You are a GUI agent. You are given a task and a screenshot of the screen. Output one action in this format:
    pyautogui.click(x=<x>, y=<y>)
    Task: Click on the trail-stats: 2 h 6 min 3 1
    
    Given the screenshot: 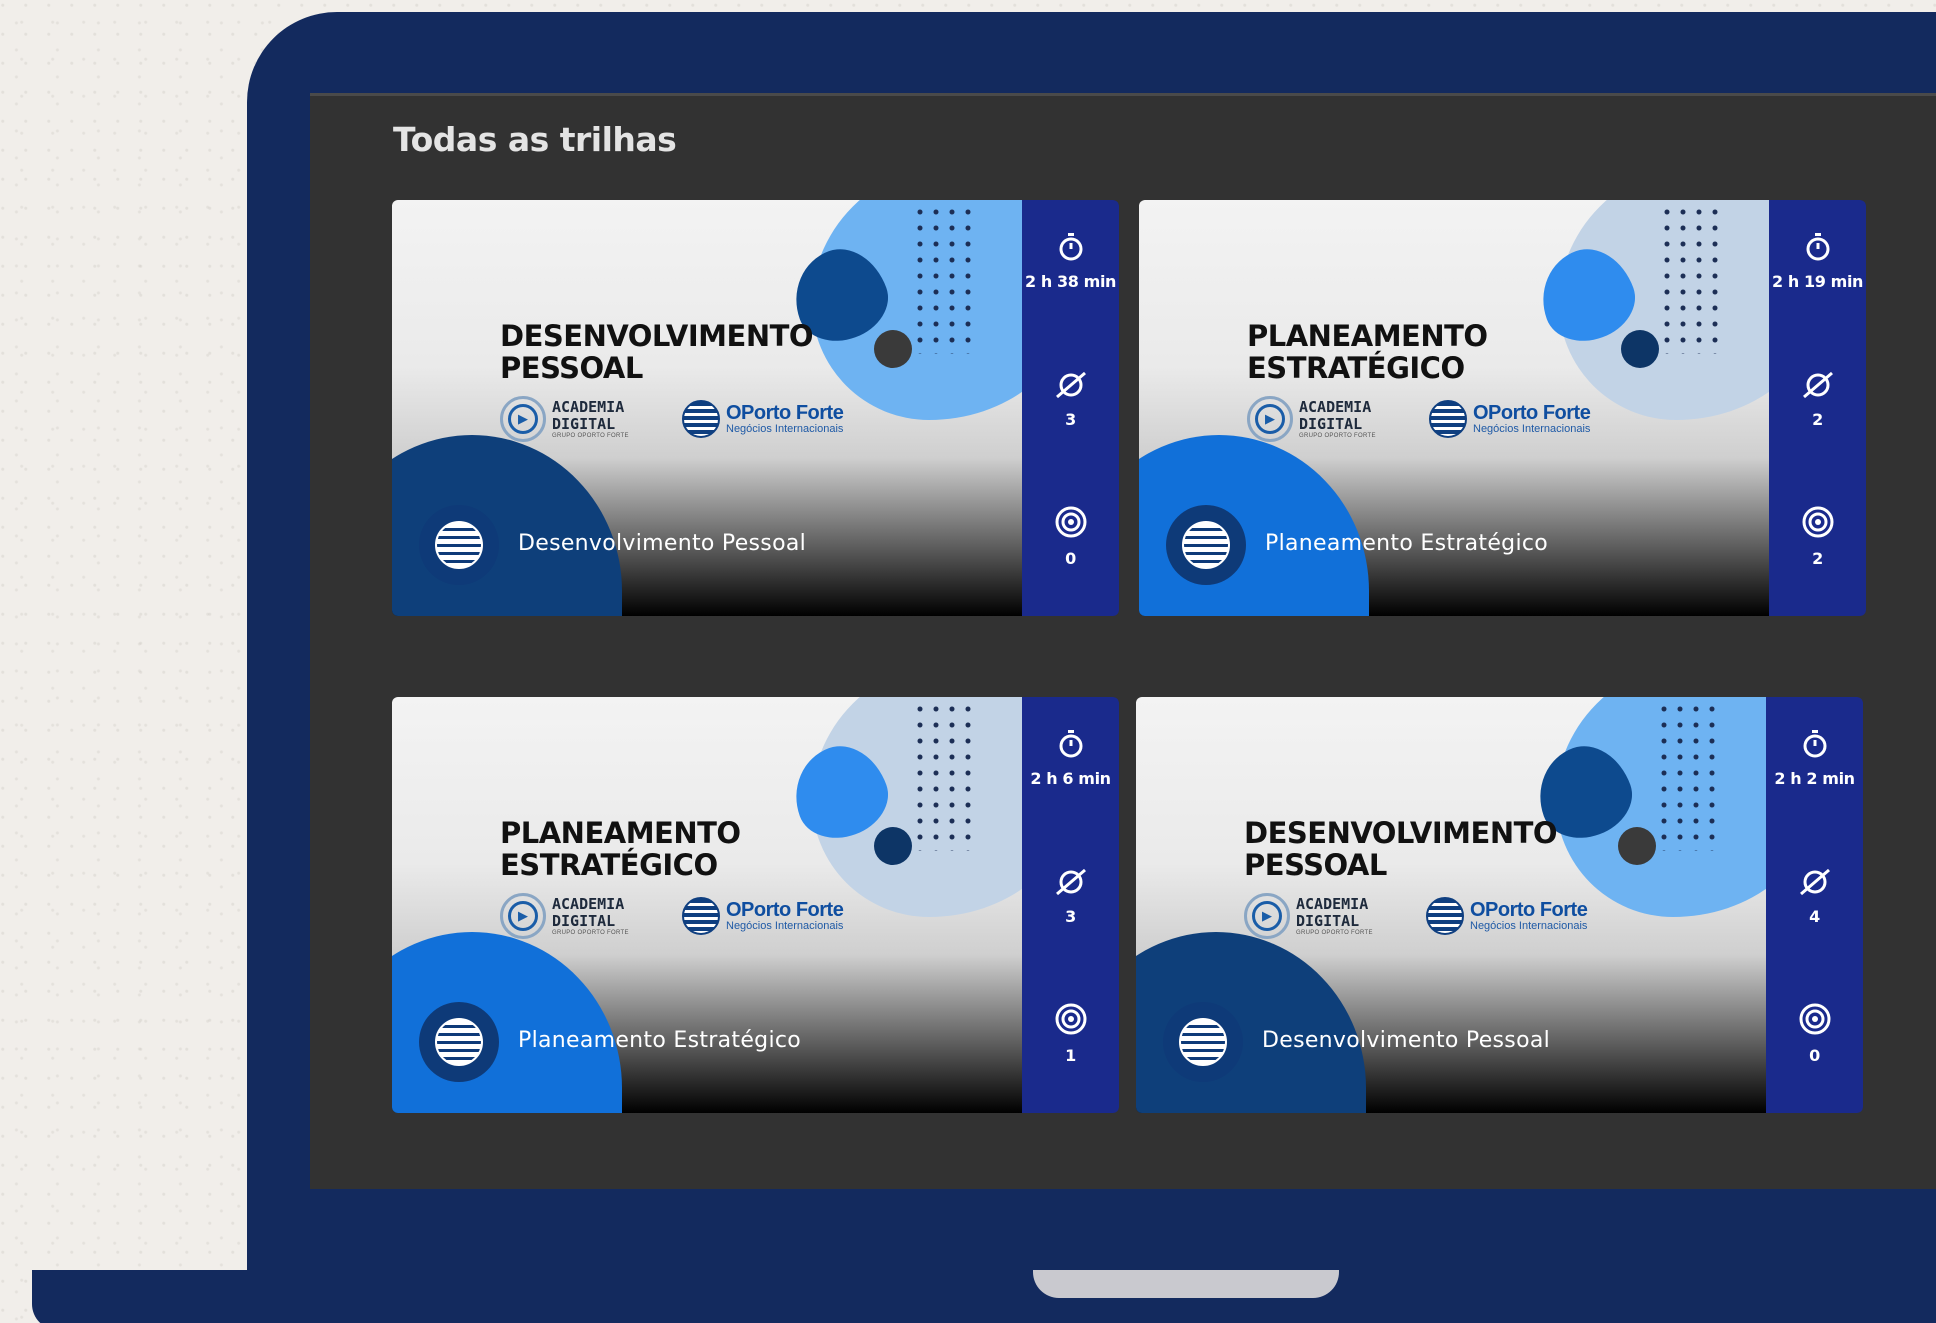 What is the action you would take?
    pyautogui.click(x=1070, y=905)
    